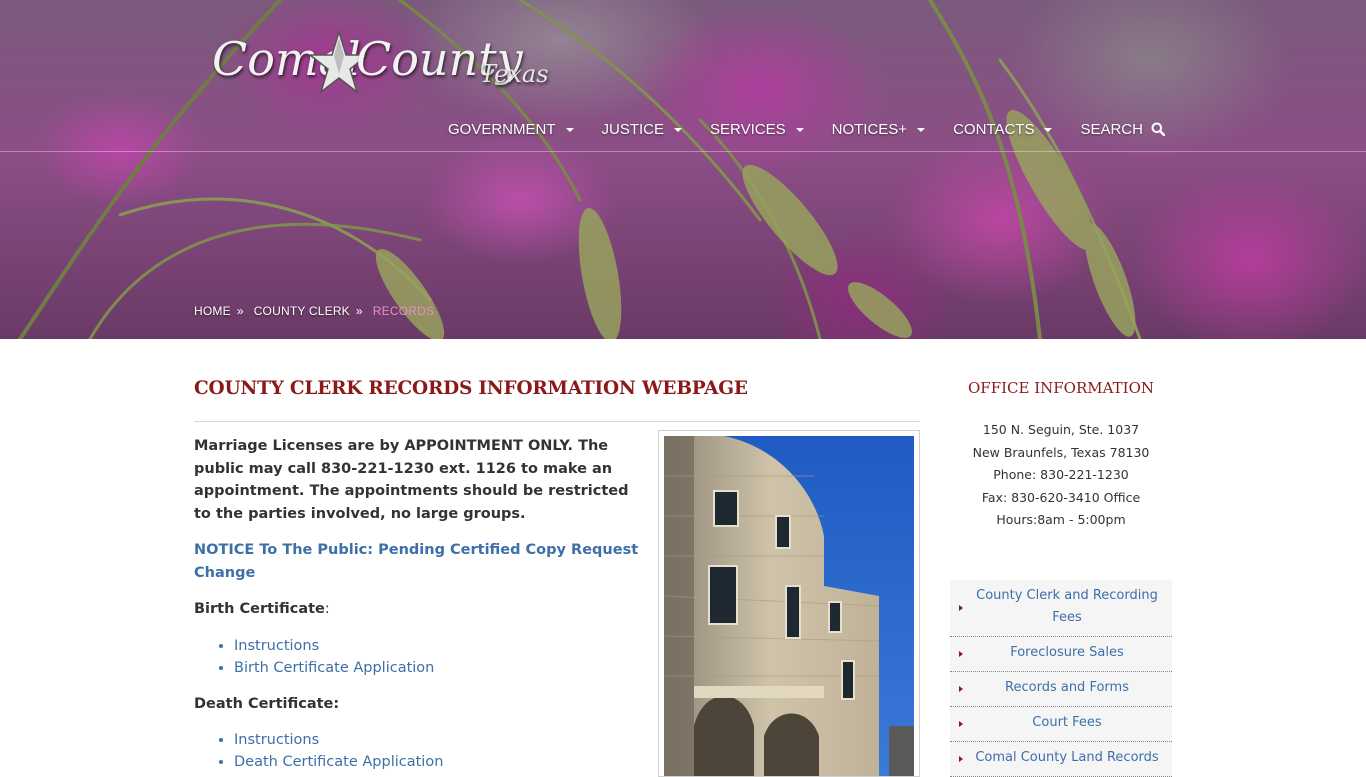  What do you see at coordinates (1061, 429) in the screenshot?
I see `office-address-line: 150 N. Seguin, Ste. 1037` at bounding box center [1061, 429].